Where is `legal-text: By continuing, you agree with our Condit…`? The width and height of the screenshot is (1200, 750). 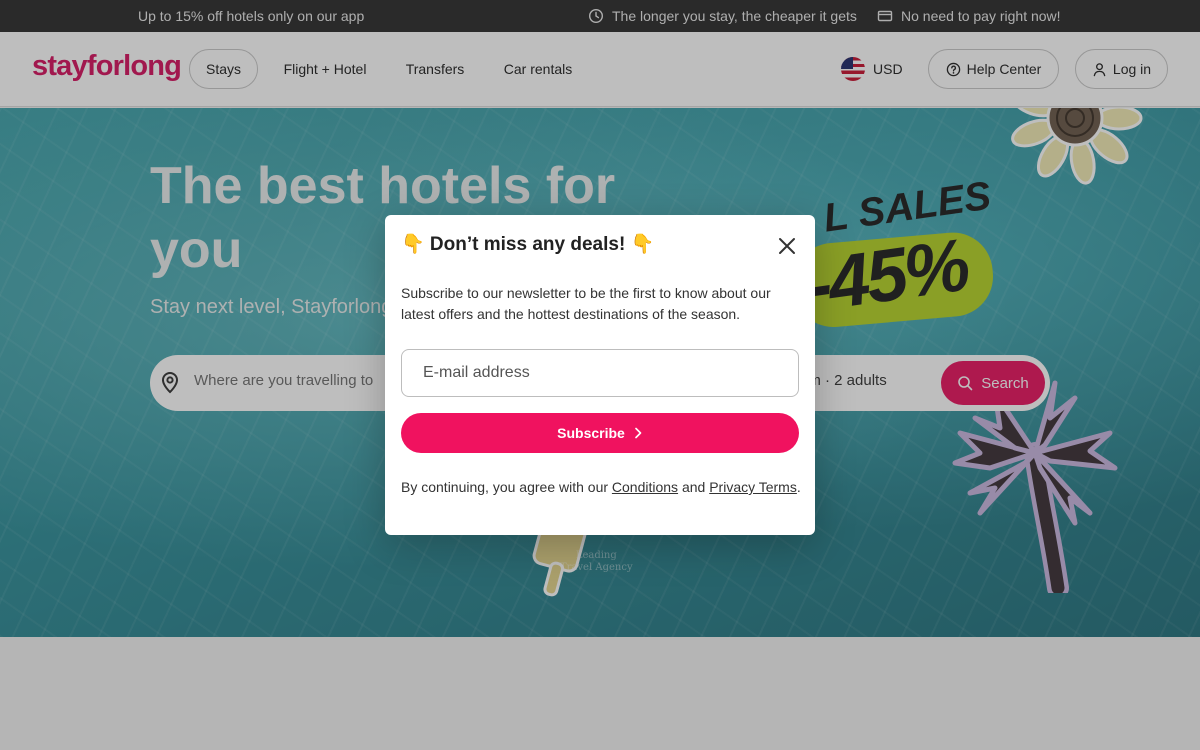 legal-text: By continuing, you agree with our Condit… is located at coordinates (601, 487).